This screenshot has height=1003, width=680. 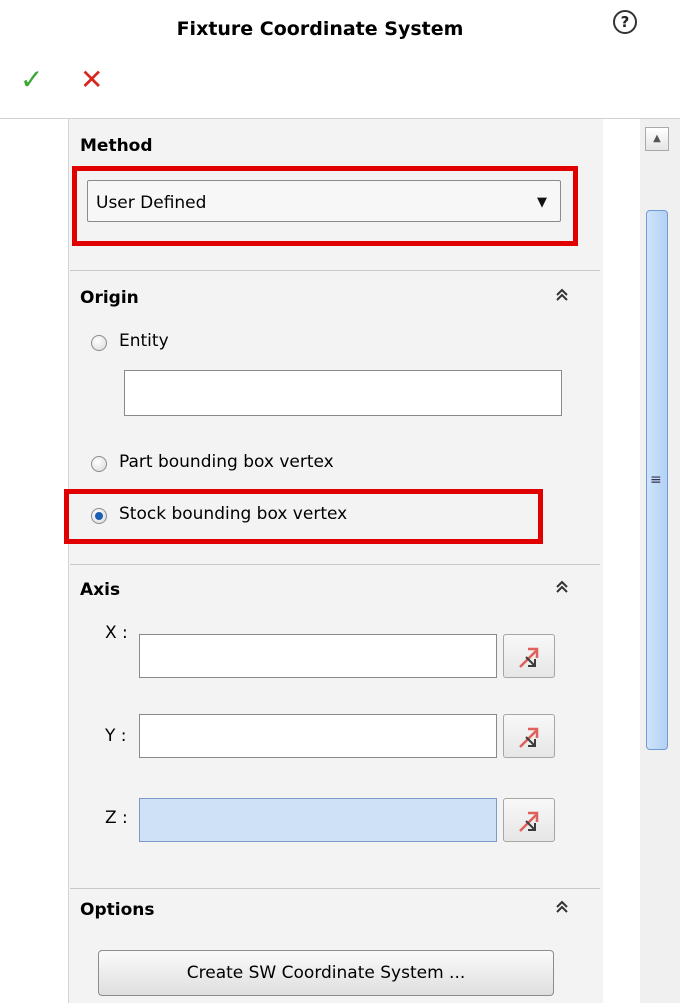 I want to click on y-axis-field, so click(x=318, y=736).